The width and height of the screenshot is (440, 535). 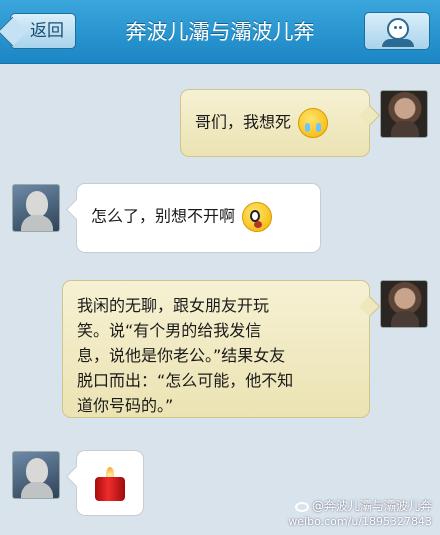 I want to click on message-line: 道你号码的。”, so click(x=125, y=405).